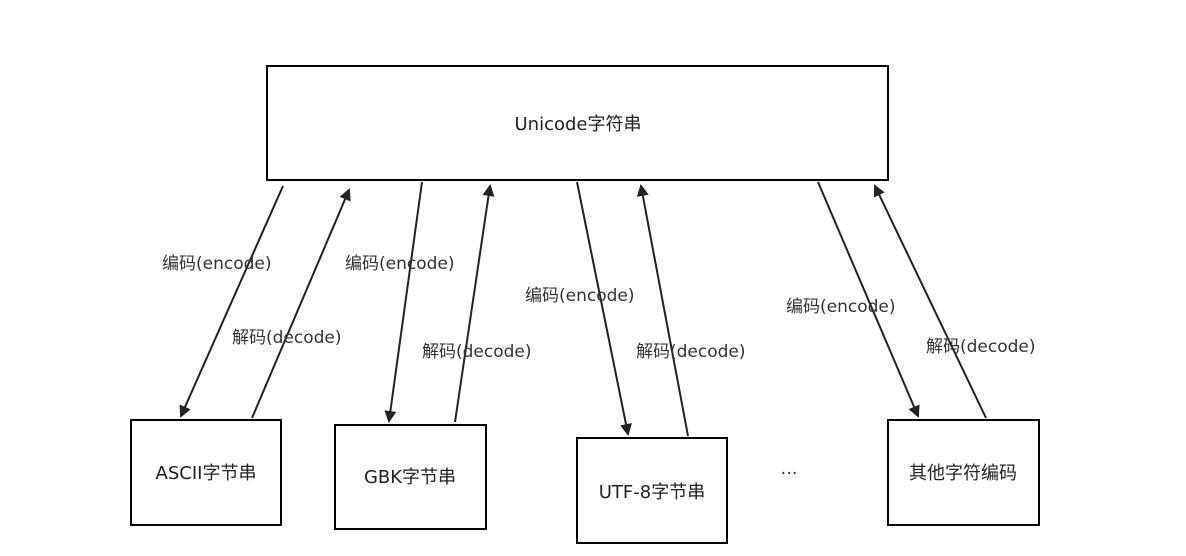 The height and width of the screenshot is (556, 1186). I want to click on gbk-bytes-label: GBK字节串, so click(410, 477).